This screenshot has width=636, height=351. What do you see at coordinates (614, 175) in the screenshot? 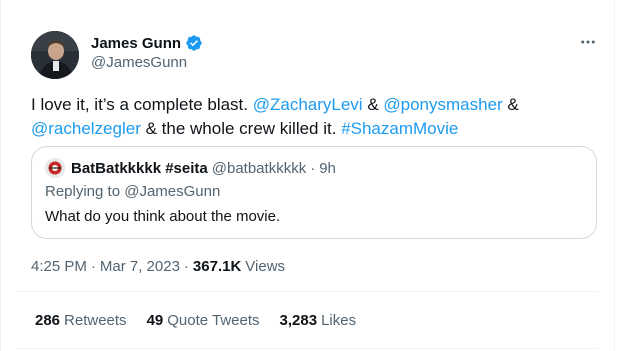
I see `frame-right-border` at bounding box center [614, 175].